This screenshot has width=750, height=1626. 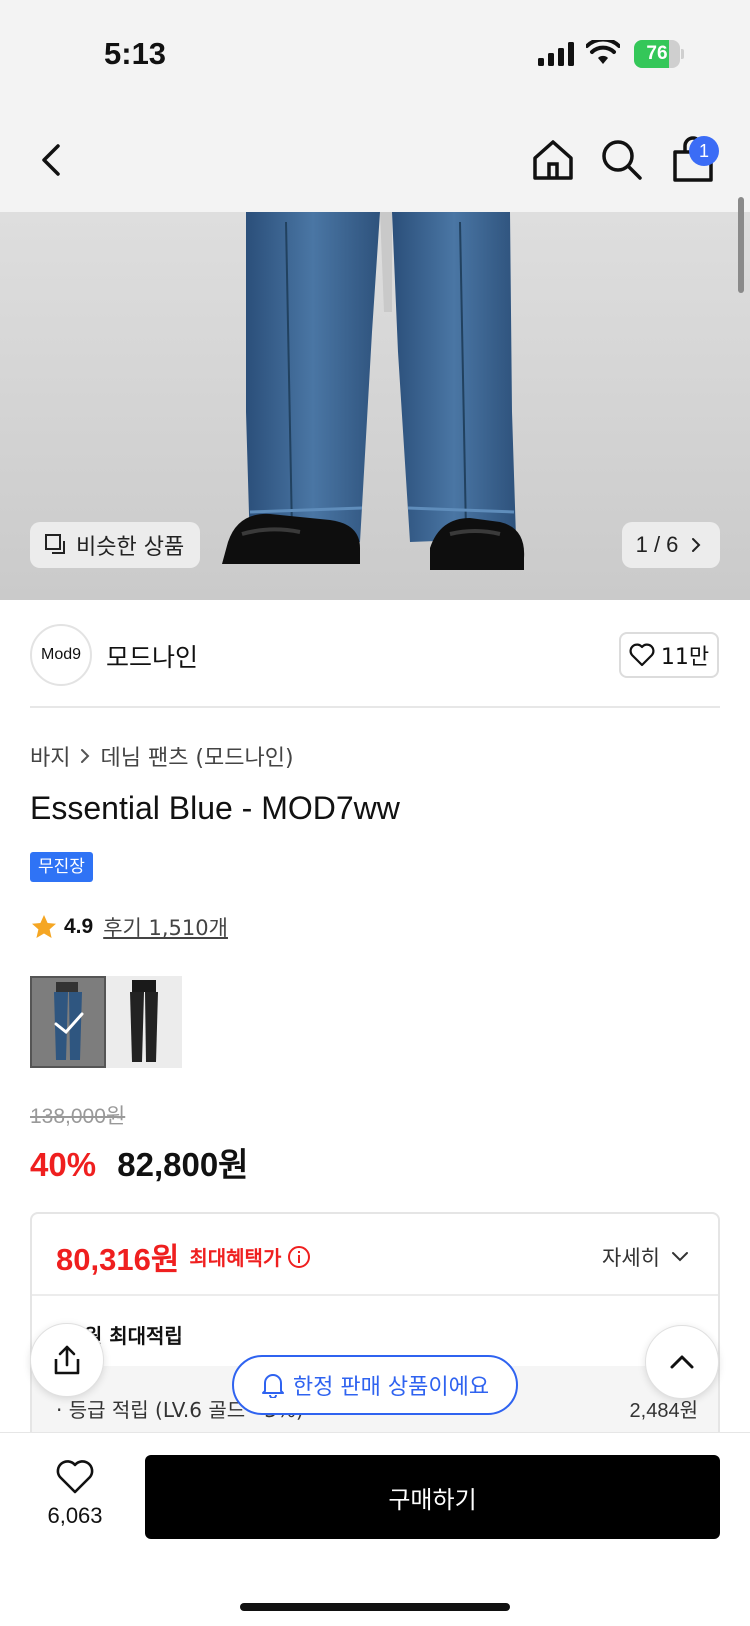 I want to click on detail-label: 자세히, so click(x=631, y=1258).